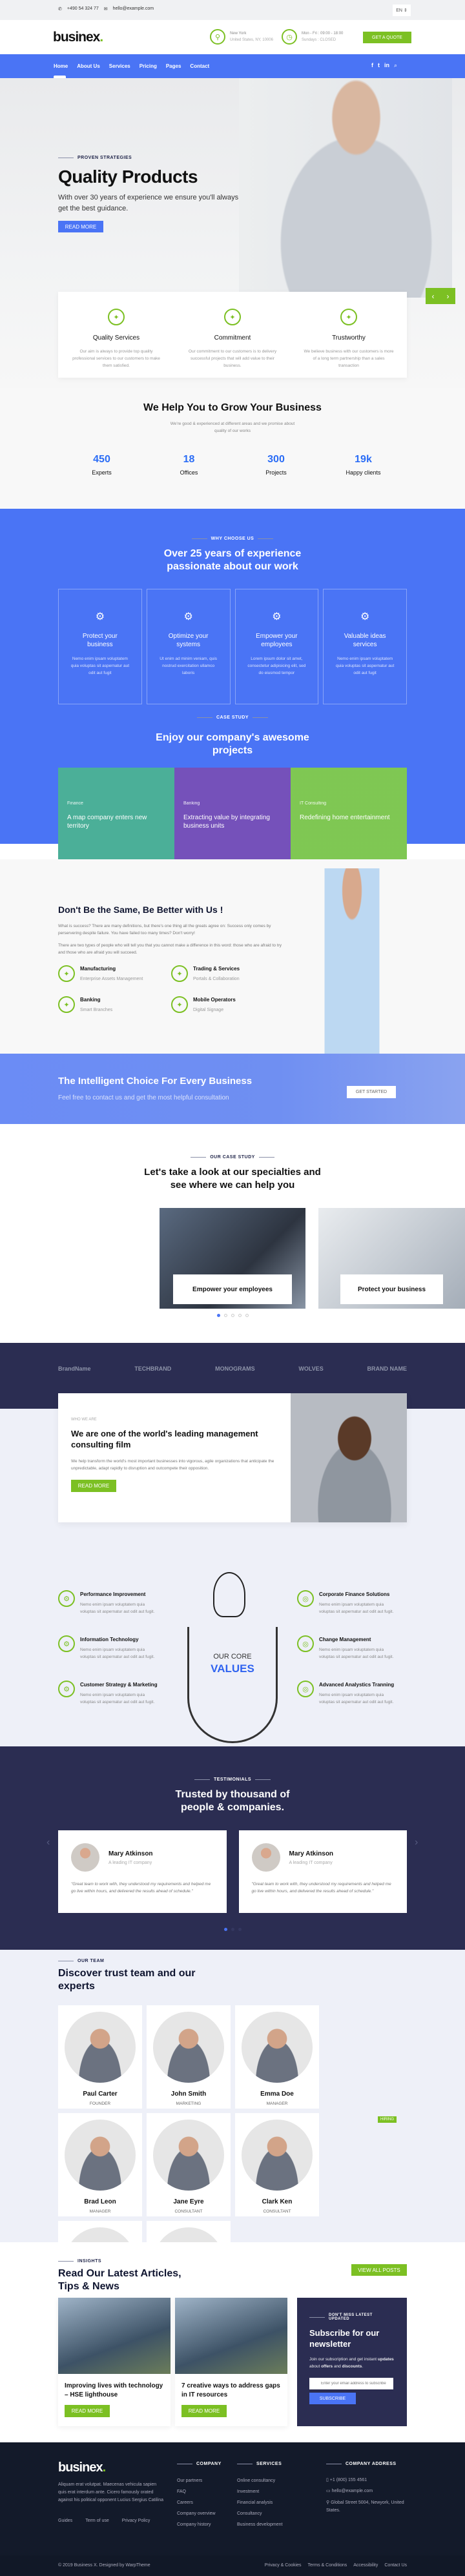  What do you see at coordinates (379, 2270) in the screenshot?
I see `view-all-posts-button: VIEW ALL POSTS` at bounding box center [379, 2270].